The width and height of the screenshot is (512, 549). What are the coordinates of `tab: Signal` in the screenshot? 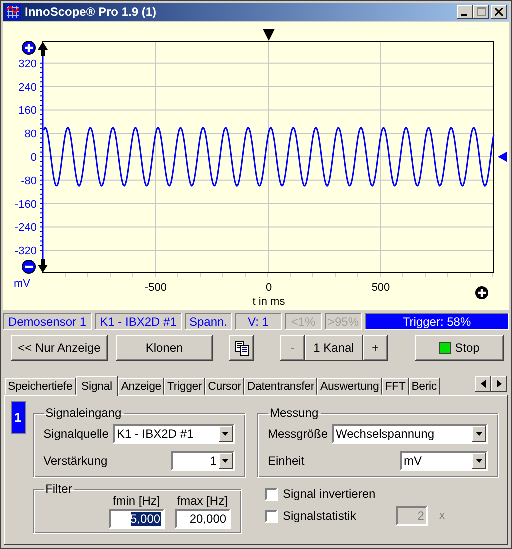 It's located at (97, 386).